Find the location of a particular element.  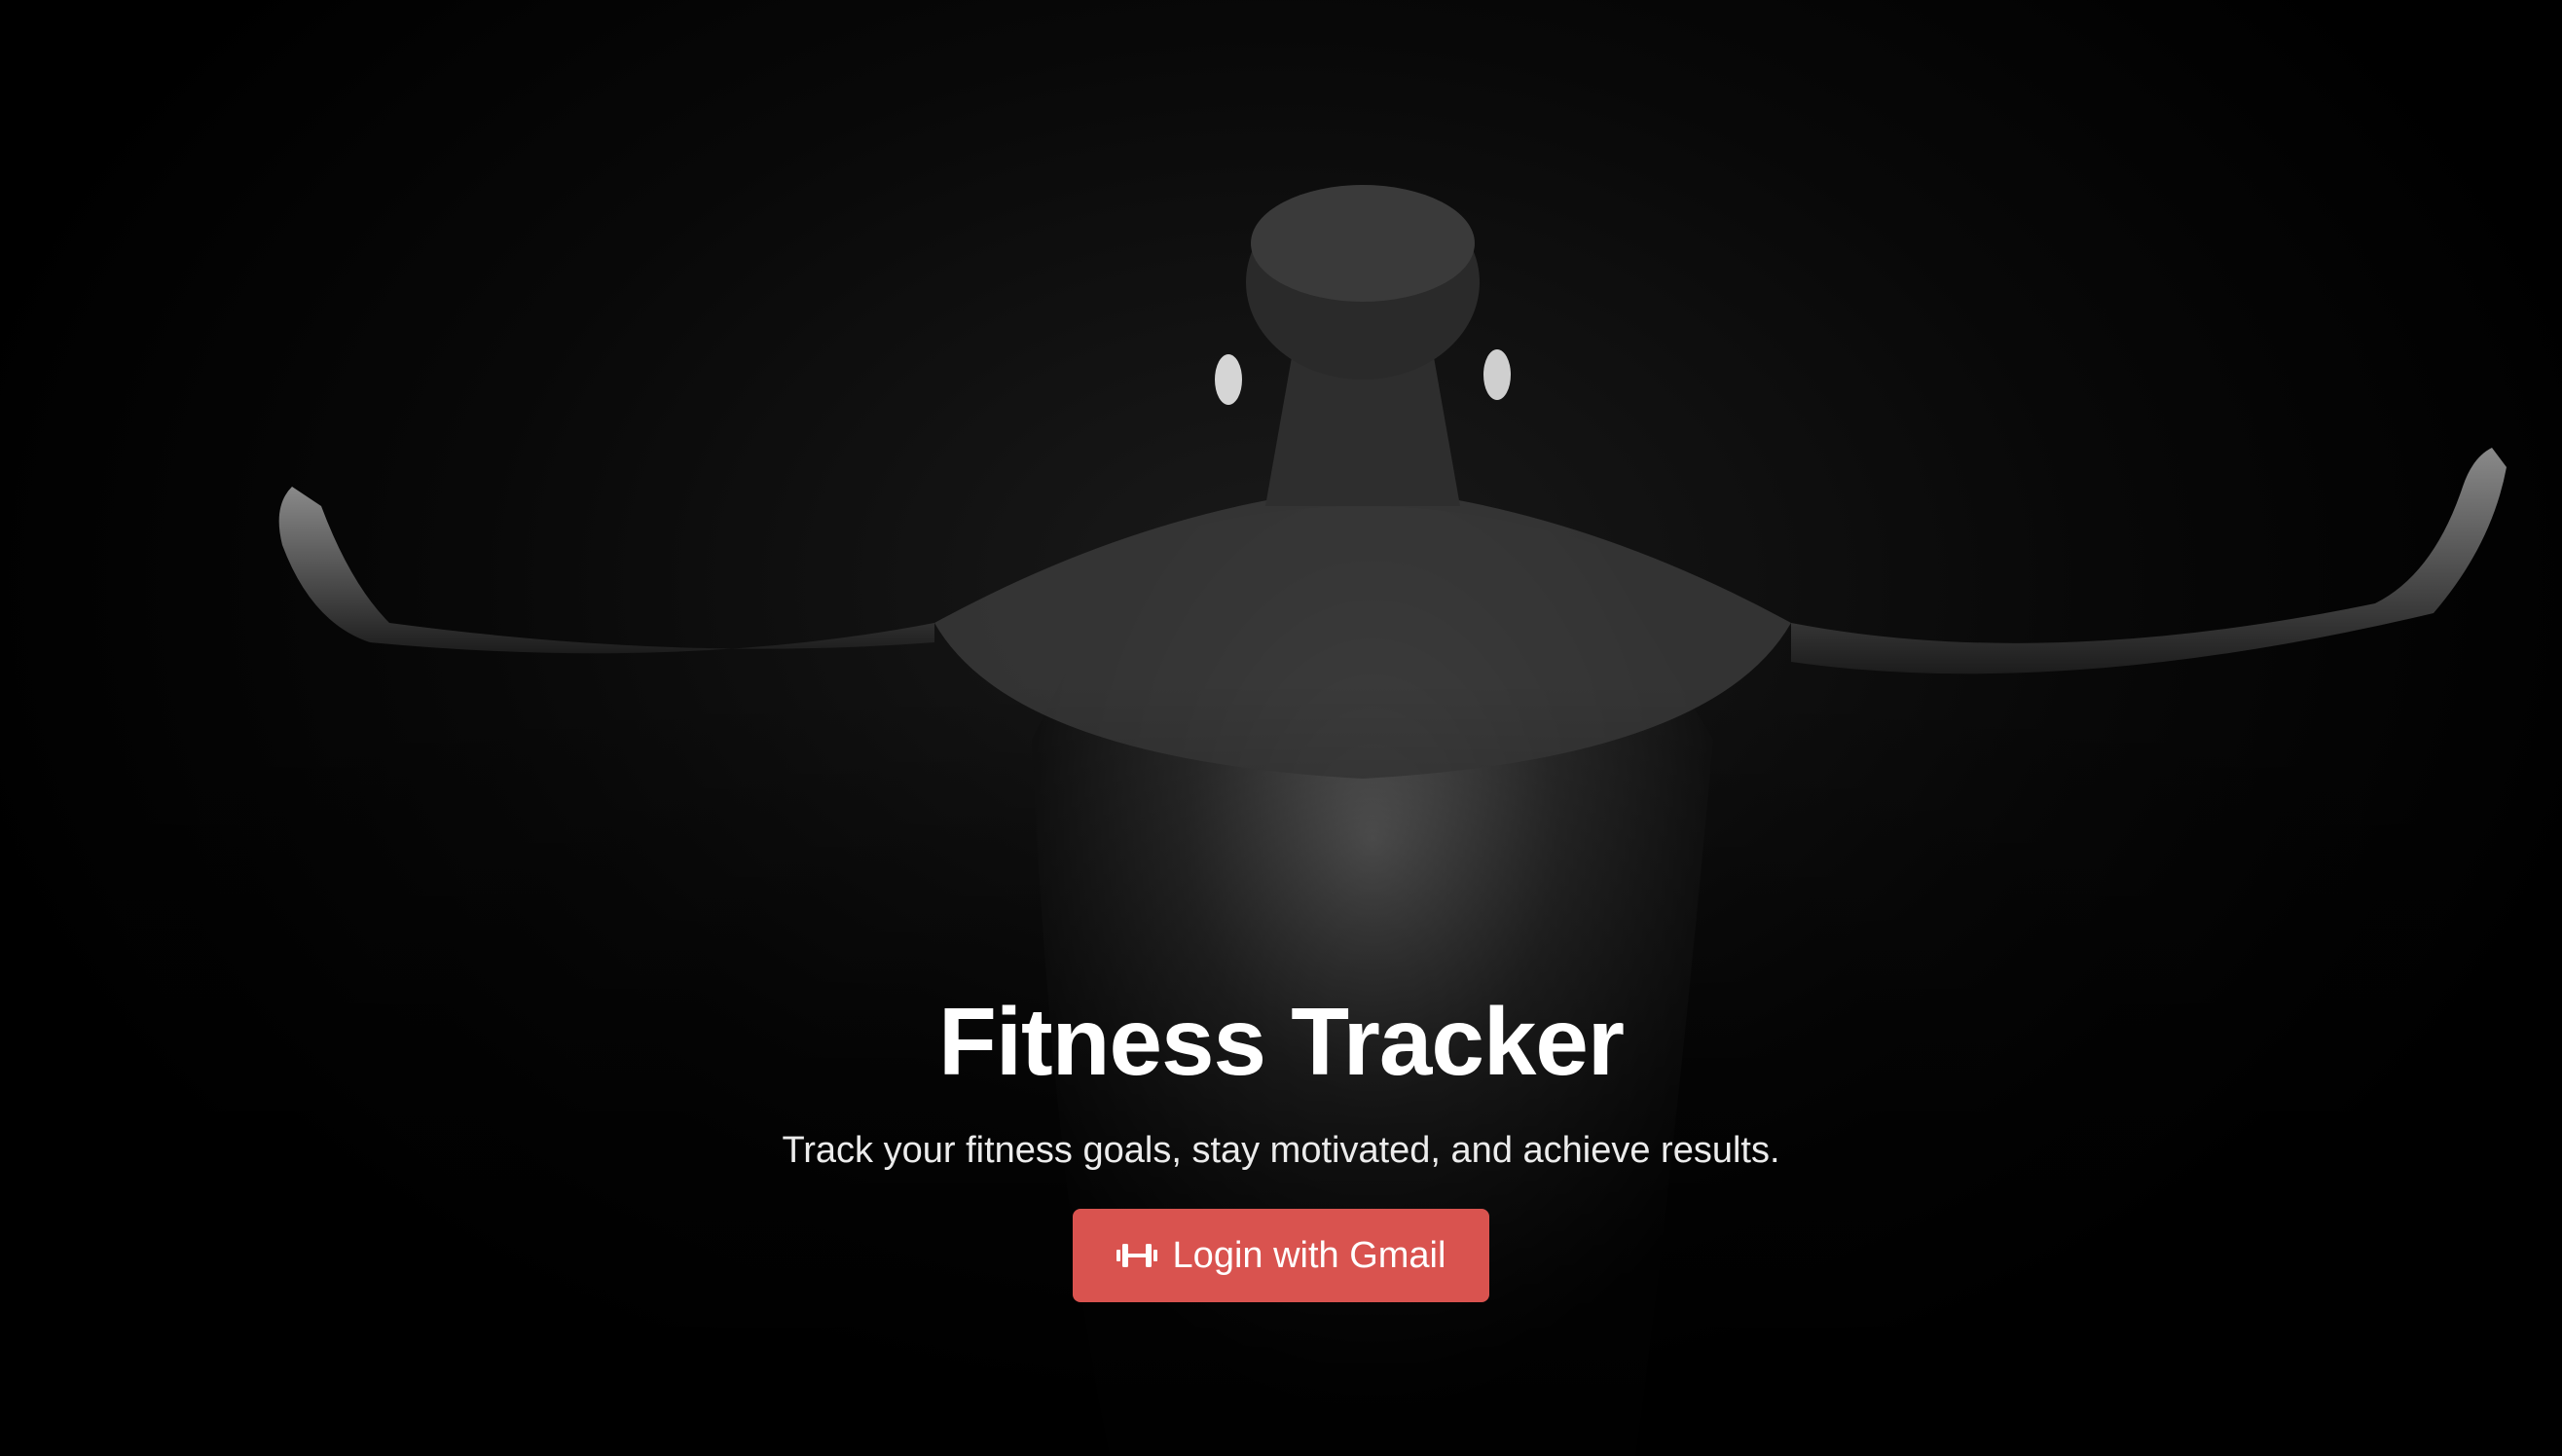

dumbbell-icon is located at coordinates (1137, 1255).